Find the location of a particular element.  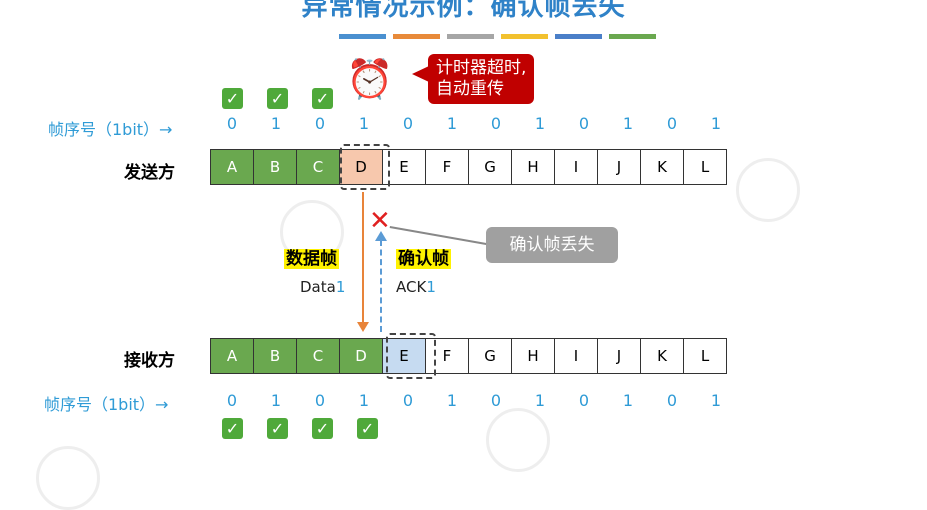

sender-frame-cell: F is located at coordinates (447, 167).